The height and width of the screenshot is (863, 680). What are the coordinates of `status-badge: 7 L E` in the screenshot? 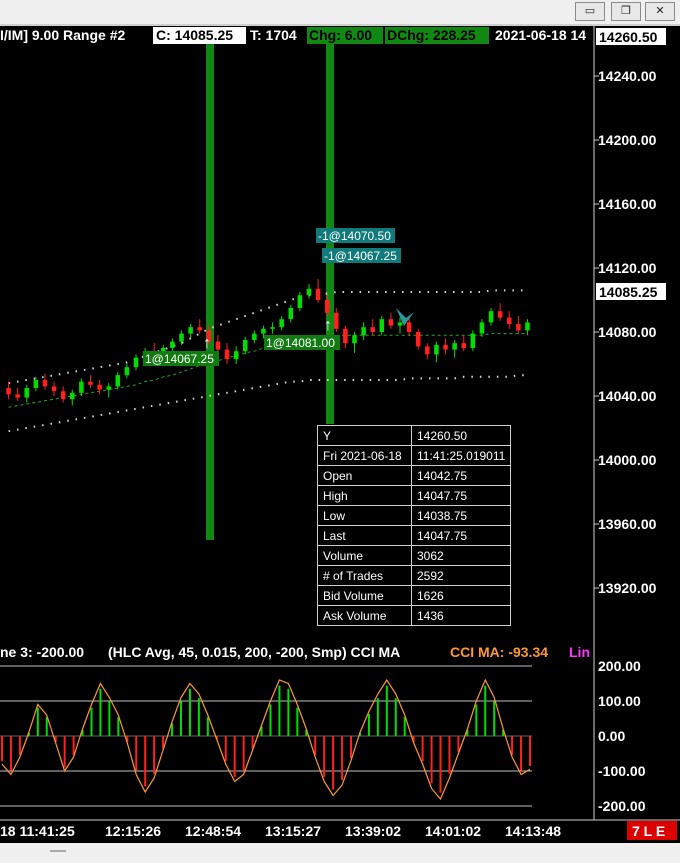 It's located at (648, 831).